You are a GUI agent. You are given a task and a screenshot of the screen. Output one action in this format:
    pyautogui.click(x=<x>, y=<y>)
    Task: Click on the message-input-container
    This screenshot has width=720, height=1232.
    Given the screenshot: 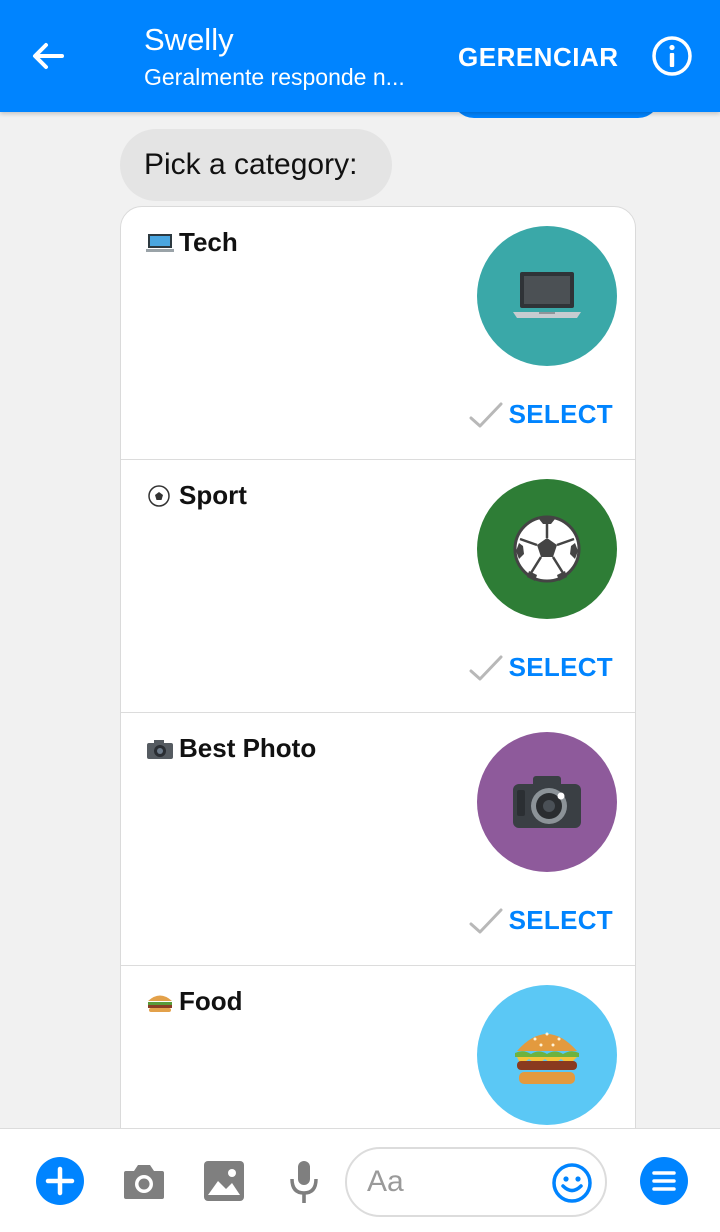 What is the action you would take?
    pyautogui.click(x=476, y=1182)
    